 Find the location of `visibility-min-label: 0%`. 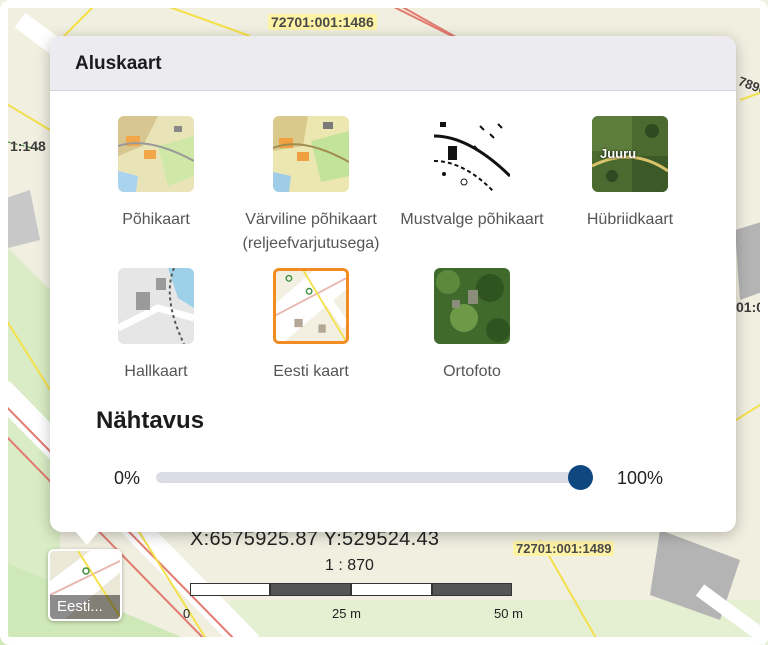

visibility-min-label: 0% is located at coordinates (127, 478).